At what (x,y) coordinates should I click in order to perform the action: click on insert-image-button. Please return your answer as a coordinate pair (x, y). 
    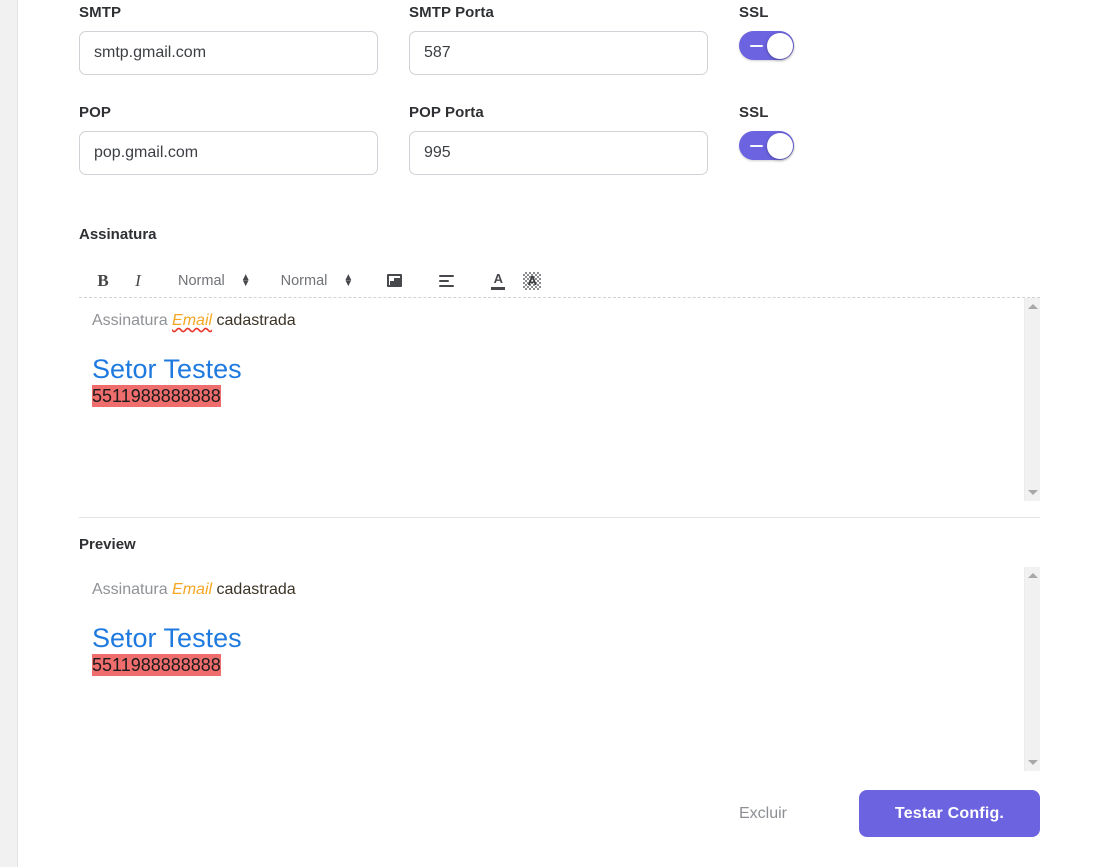
    Looking at the image, I should click on (394, 281).